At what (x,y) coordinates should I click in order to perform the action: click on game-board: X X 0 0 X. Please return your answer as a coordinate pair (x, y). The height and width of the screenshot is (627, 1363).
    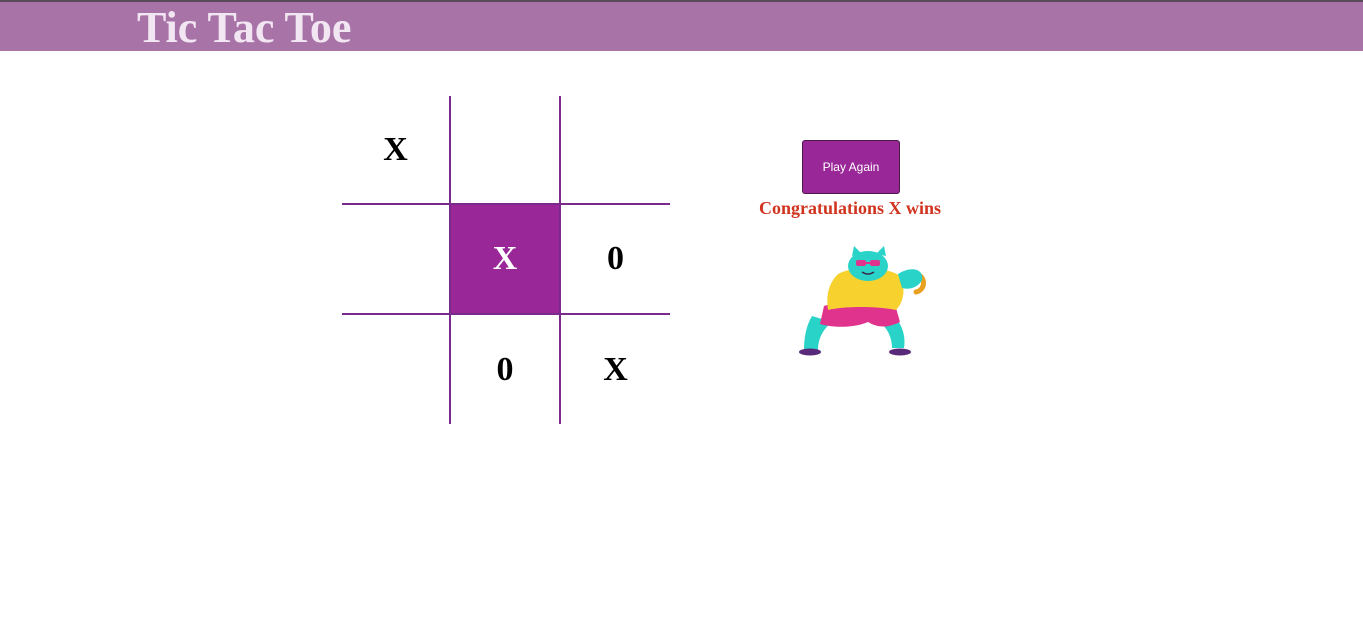
    Looking at the image, I should click on (506, 260).